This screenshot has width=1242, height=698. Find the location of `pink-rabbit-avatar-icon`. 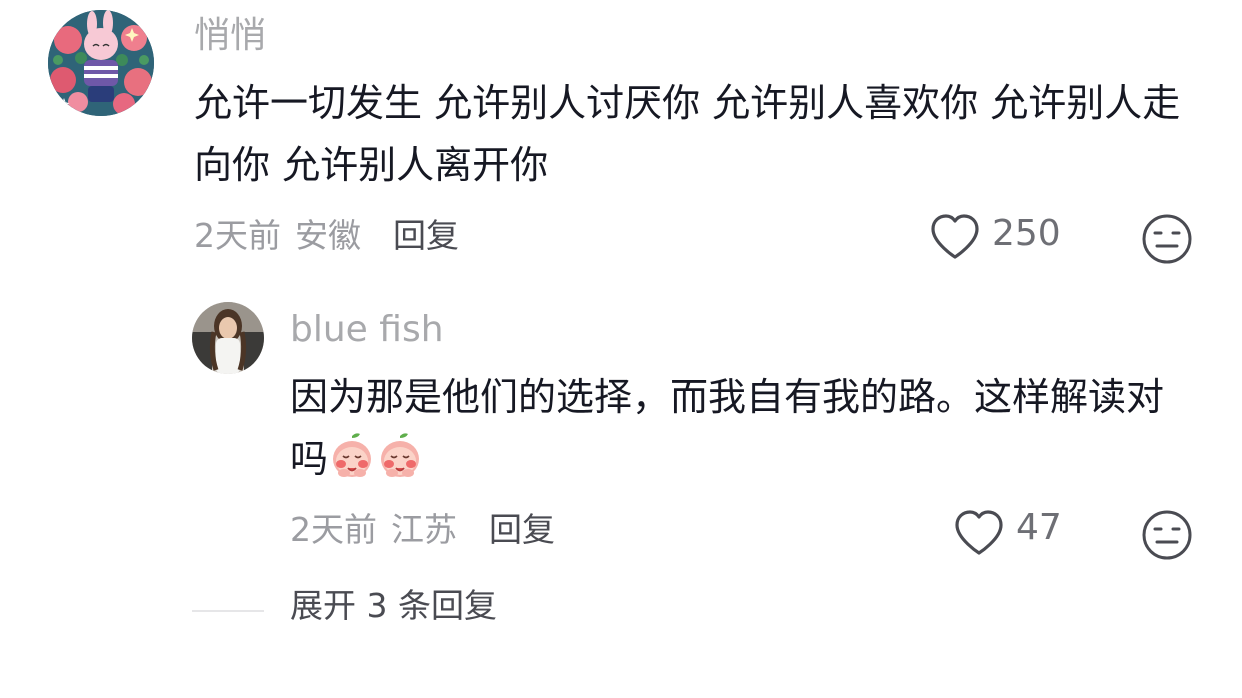

pink-rabbit-avatar-icon is located at coordinates (101, 63).